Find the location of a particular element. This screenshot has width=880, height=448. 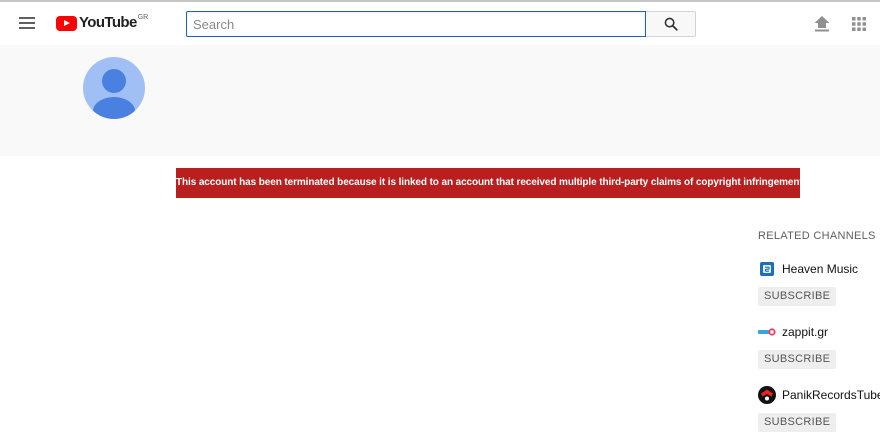

related-channel-link: Heaven Music is located at coordinates (819, 269).